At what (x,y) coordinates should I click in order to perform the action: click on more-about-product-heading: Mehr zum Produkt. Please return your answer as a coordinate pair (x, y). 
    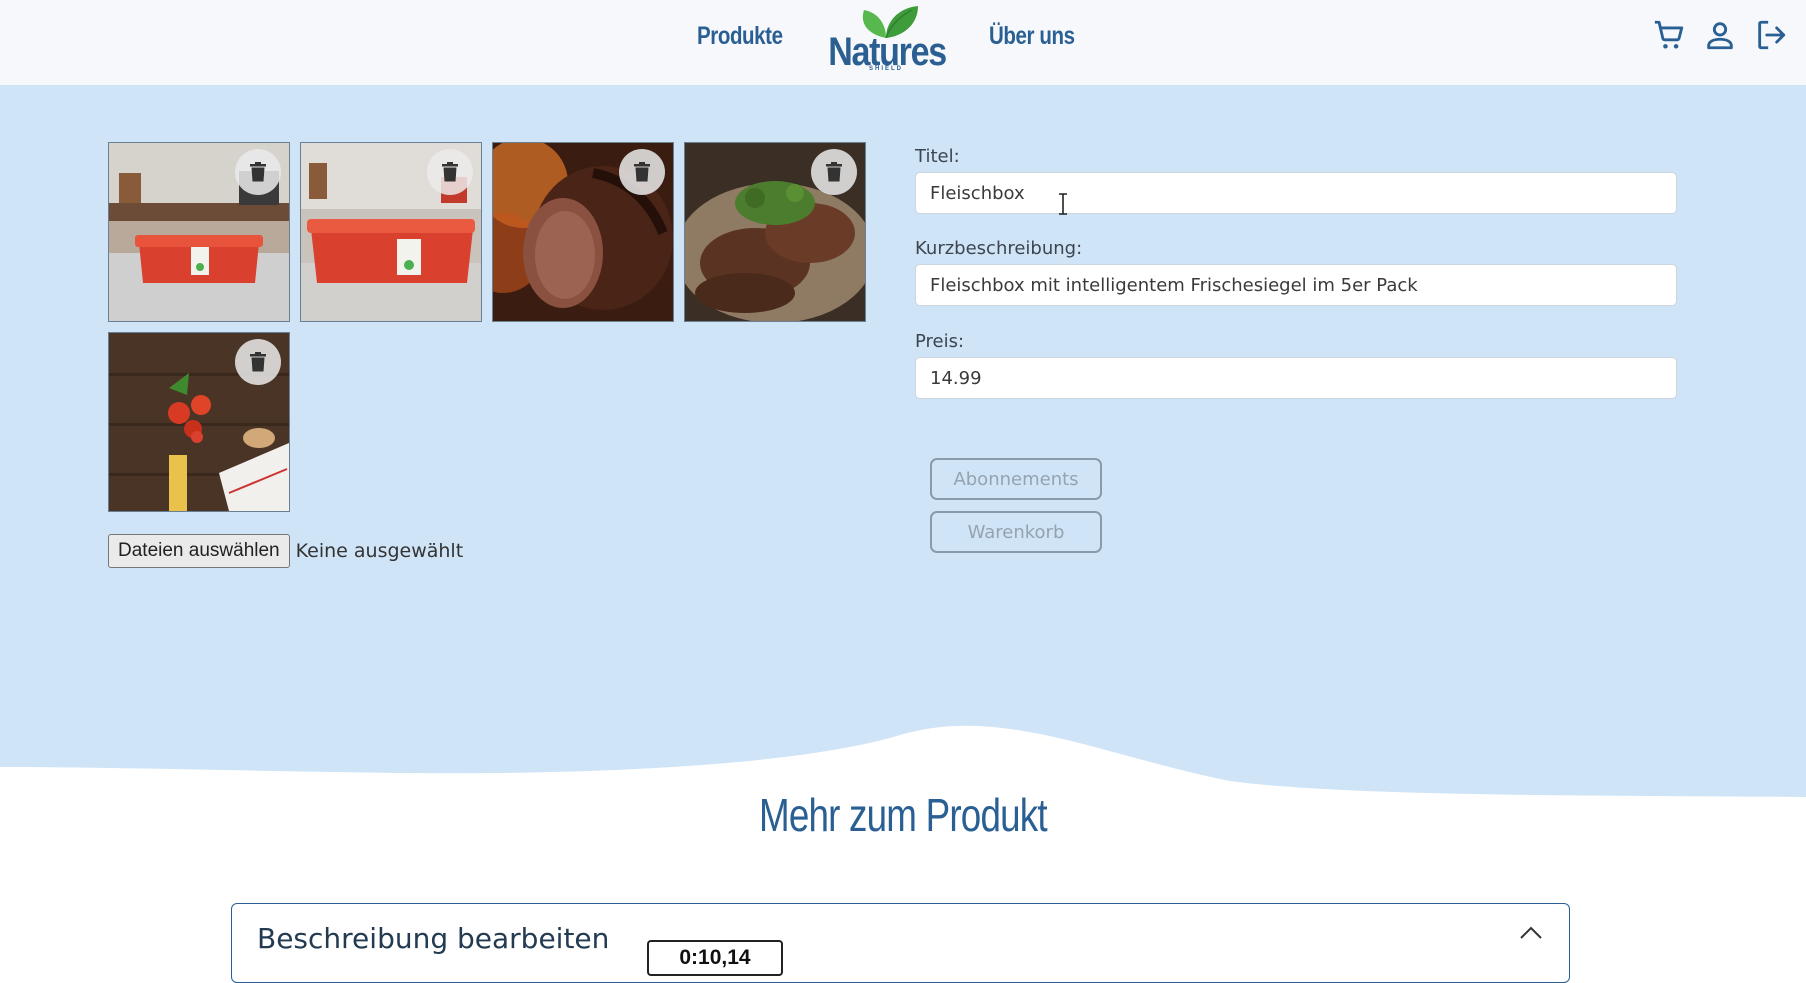
    Looking at the image, I should click on (903, 815).